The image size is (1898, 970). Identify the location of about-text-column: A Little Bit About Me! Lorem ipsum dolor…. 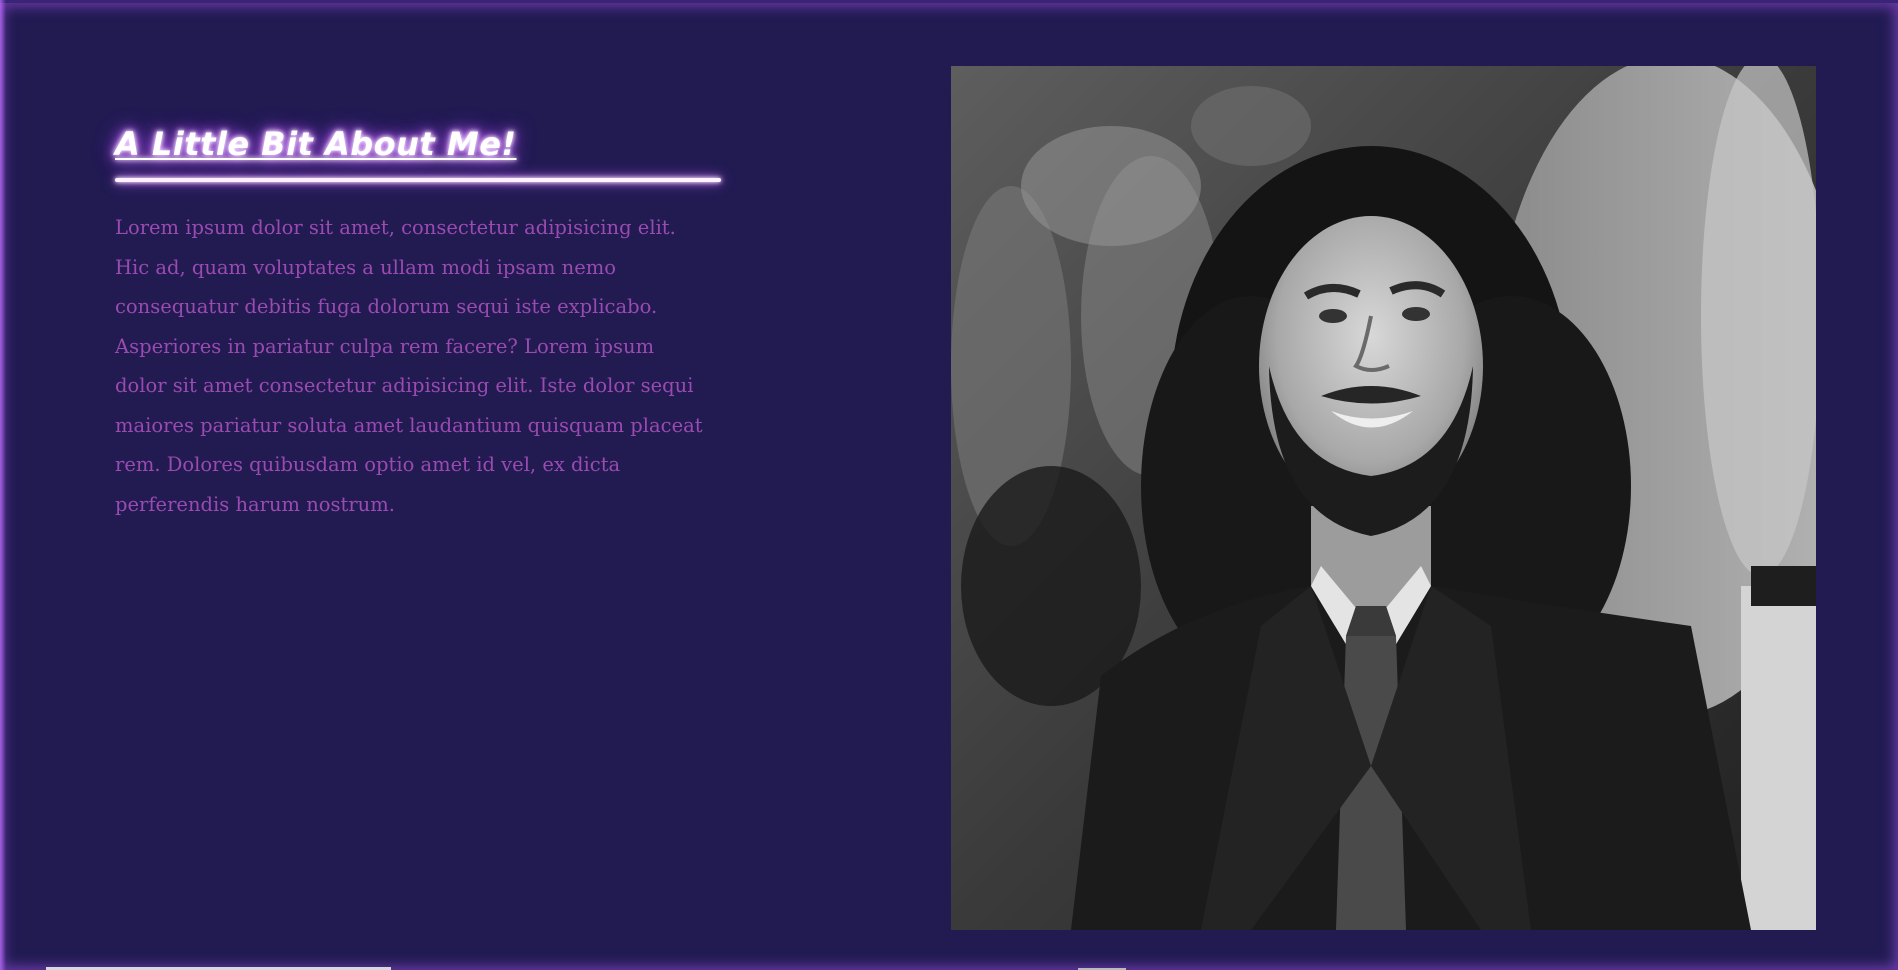
(419, 322).